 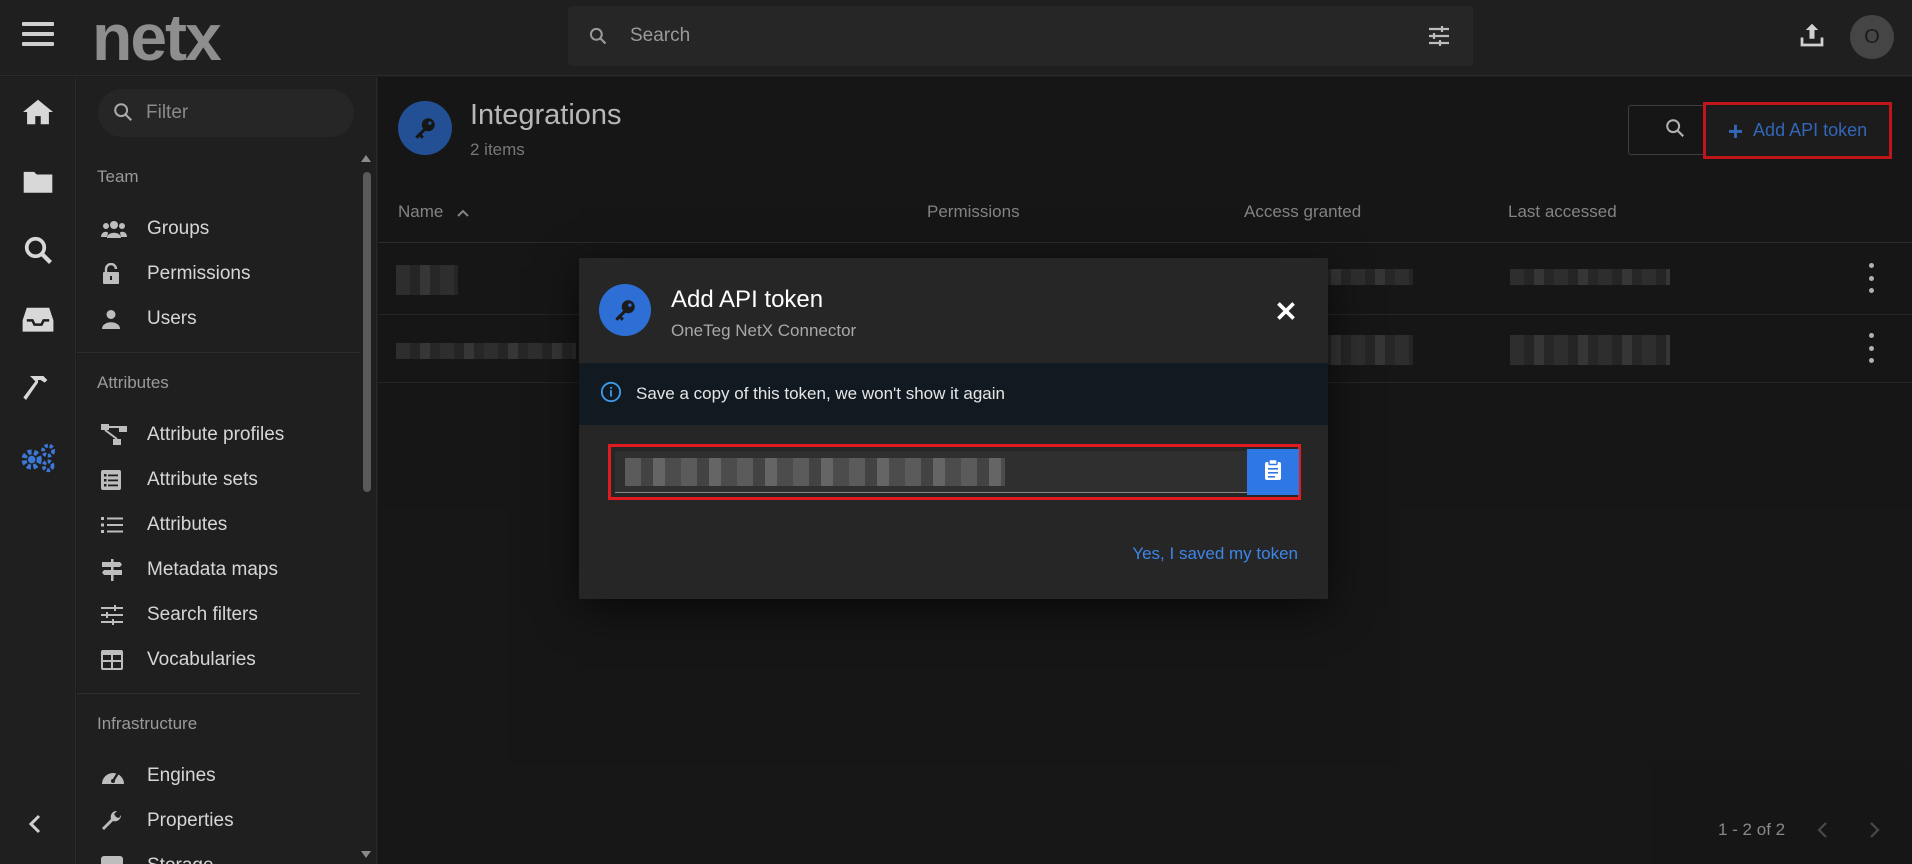 I want to click on scroll-down-arrow-icon, so click(x=366, y=854).